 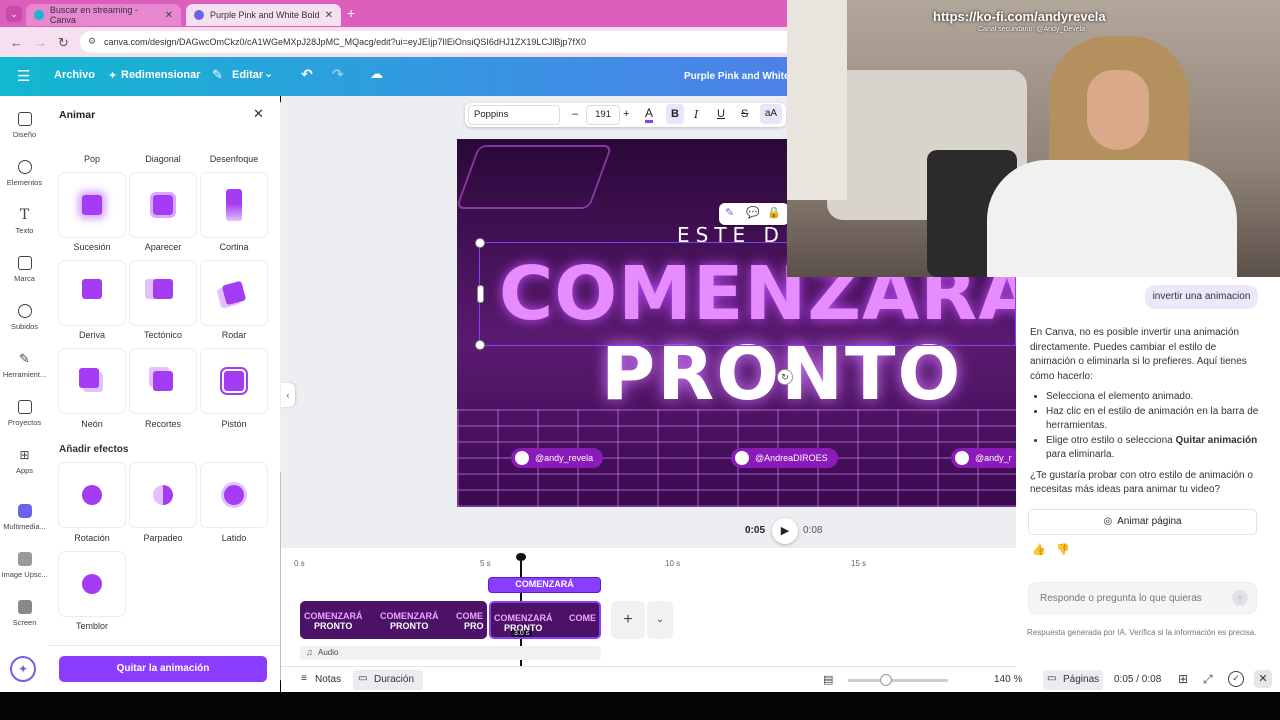 What do you see at coordinates (247, 75) in the screenshot?
I see `editar-button: Editar` at bounding box center [247, 75].